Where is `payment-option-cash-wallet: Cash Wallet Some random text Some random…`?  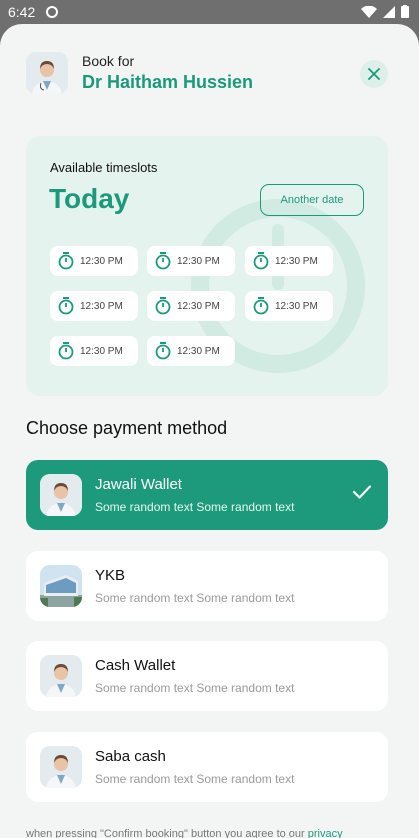
payment-option-cash-wallet: Cash Wallet Some random text Some random… is located at coordinates (207, 676).